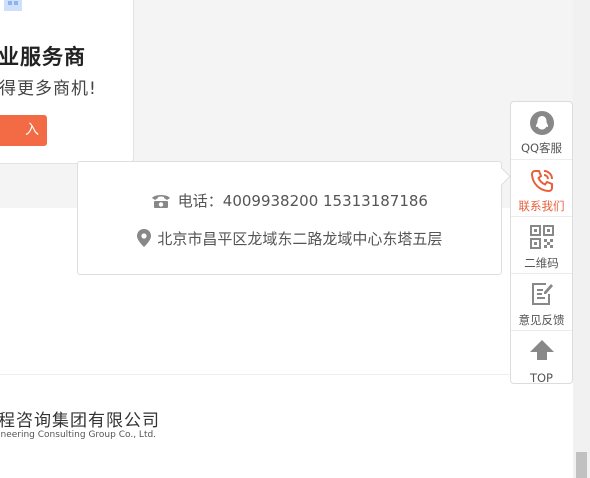  I want to click on contact-phone: 电话：4009938200 15313187186, so click(289, 200).